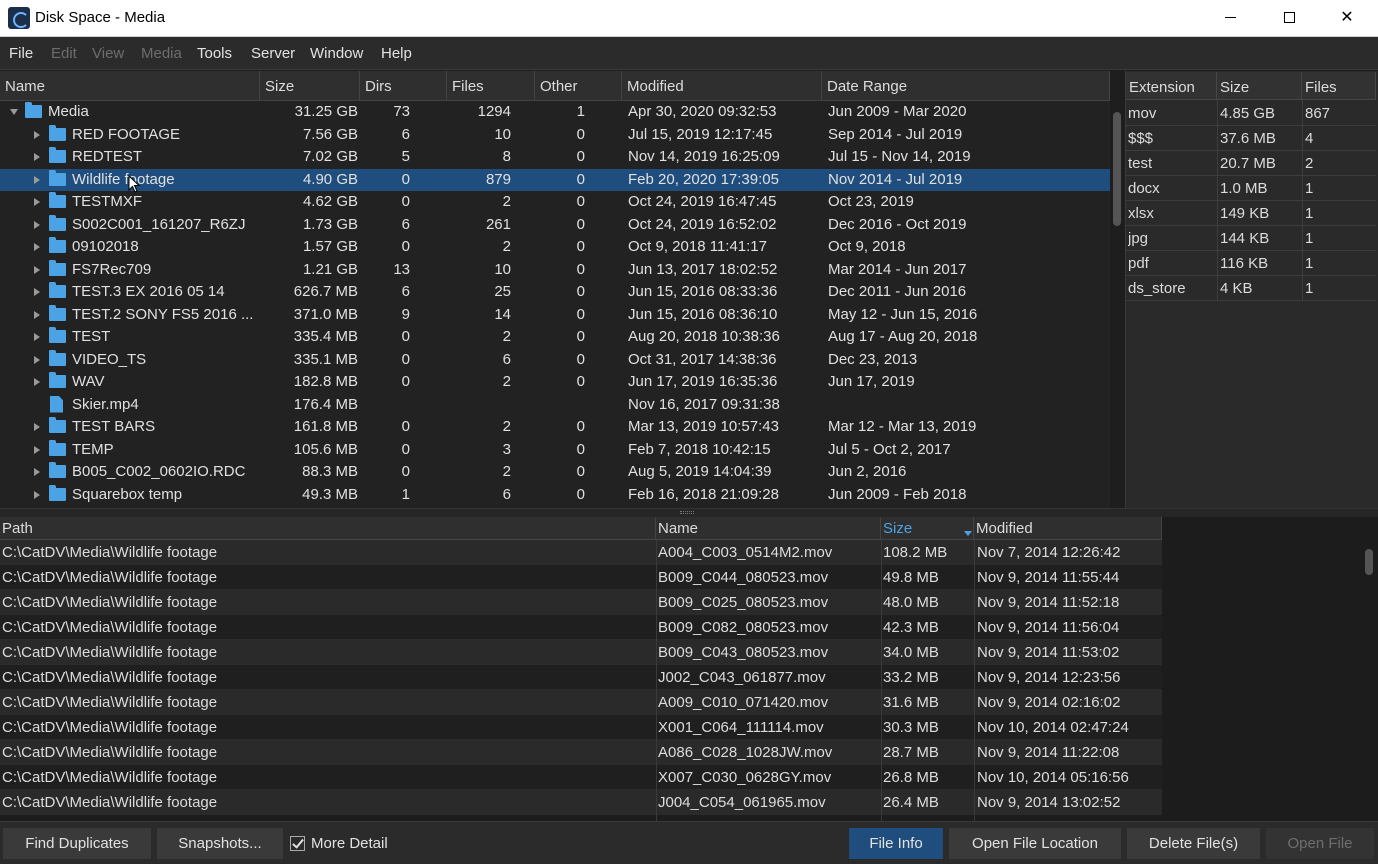 This screenshot has height=864, width=1378. I want to click on more-detail-checkbox, so click(297, 843).